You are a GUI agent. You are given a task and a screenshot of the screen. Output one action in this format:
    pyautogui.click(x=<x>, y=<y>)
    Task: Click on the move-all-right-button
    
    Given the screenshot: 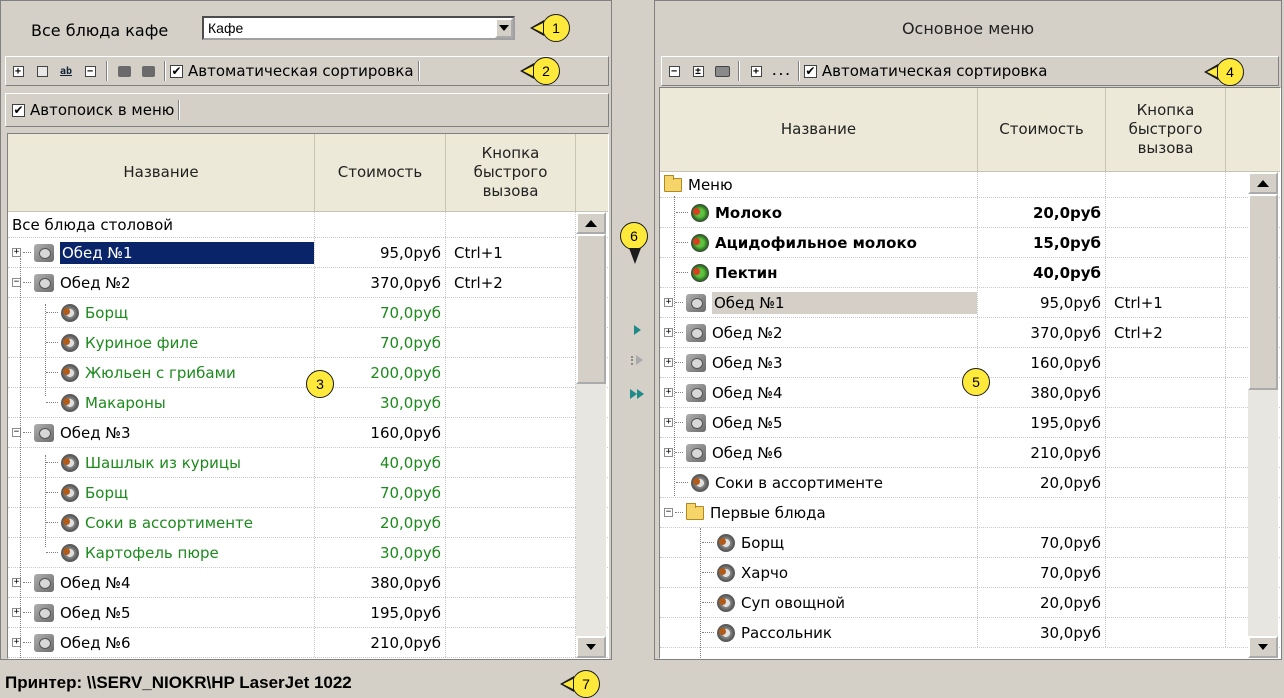 What is the action you would take?
    pyautogui.click(x=637, y=394)
    